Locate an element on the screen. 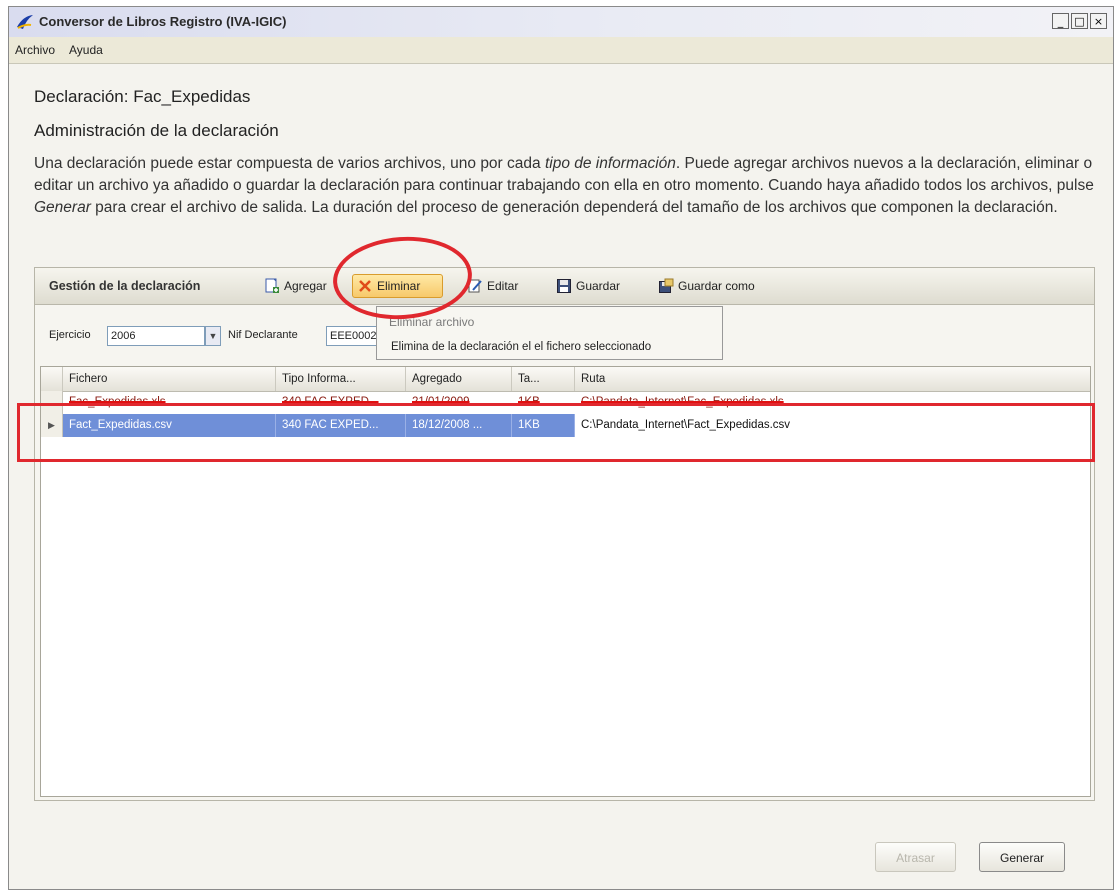 The image size is (1118, 894). dropdown-arrow-icon: ▼ is located at coordinates (213, 336).